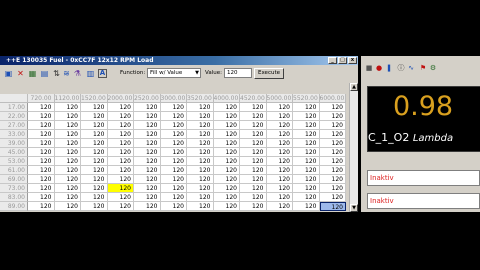  Describe the element at coordinates (353, 147) in the screenshot. I see `vertical-scrollbar: ▲ ▼` at that location.